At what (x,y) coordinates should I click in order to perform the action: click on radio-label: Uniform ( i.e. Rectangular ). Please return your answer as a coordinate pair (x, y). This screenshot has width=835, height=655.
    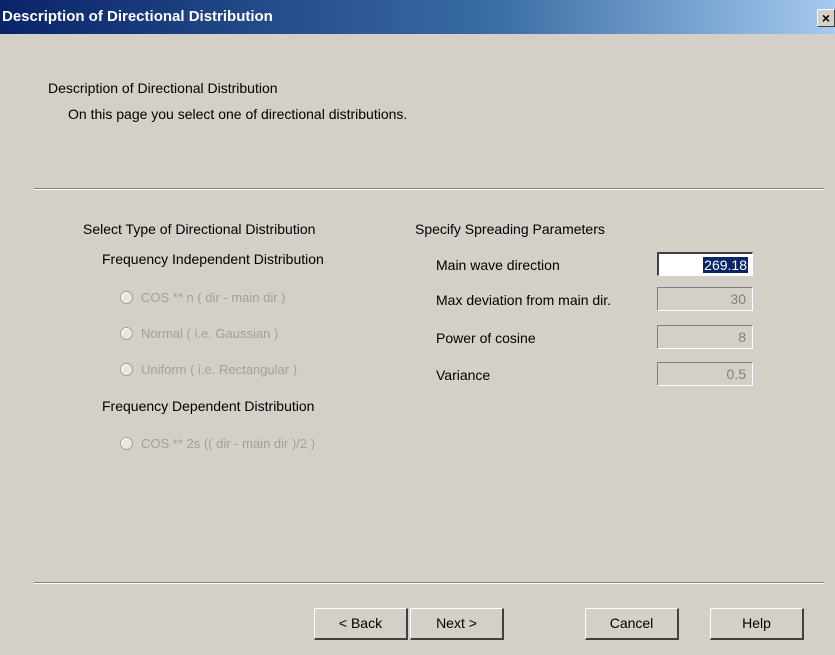
    Looking at the image, I should click on (219, 369).